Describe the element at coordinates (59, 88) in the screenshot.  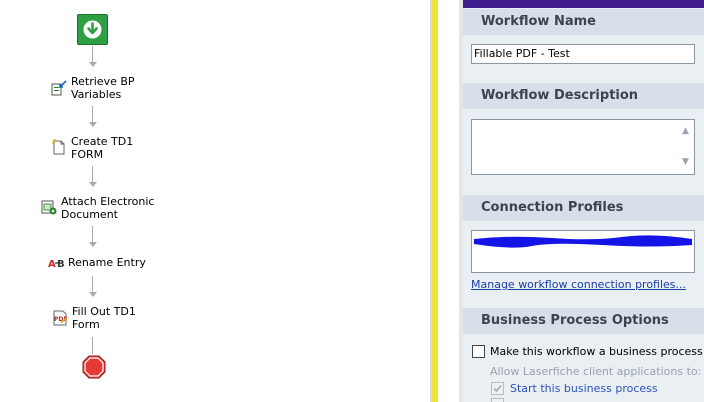
I see `retrieve-variables-icon` at that location.